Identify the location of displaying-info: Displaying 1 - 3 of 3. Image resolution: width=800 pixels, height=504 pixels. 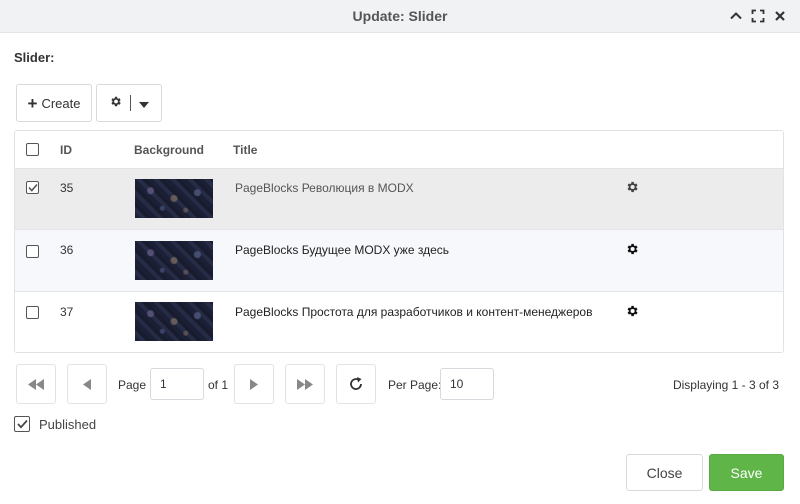
(725, 385).